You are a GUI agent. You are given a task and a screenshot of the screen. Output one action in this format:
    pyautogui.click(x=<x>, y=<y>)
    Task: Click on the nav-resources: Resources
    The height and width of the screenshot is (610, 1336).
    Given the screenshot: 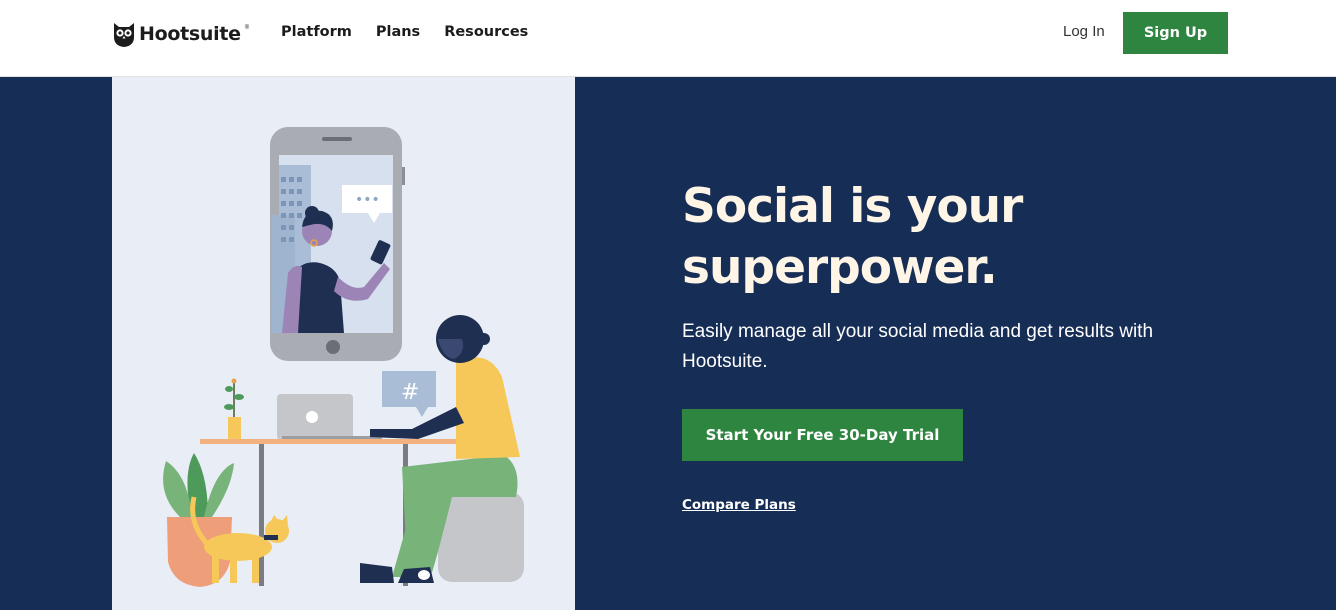 What is the action you would take?
    pyautogui.click(x=486, y=32)
    